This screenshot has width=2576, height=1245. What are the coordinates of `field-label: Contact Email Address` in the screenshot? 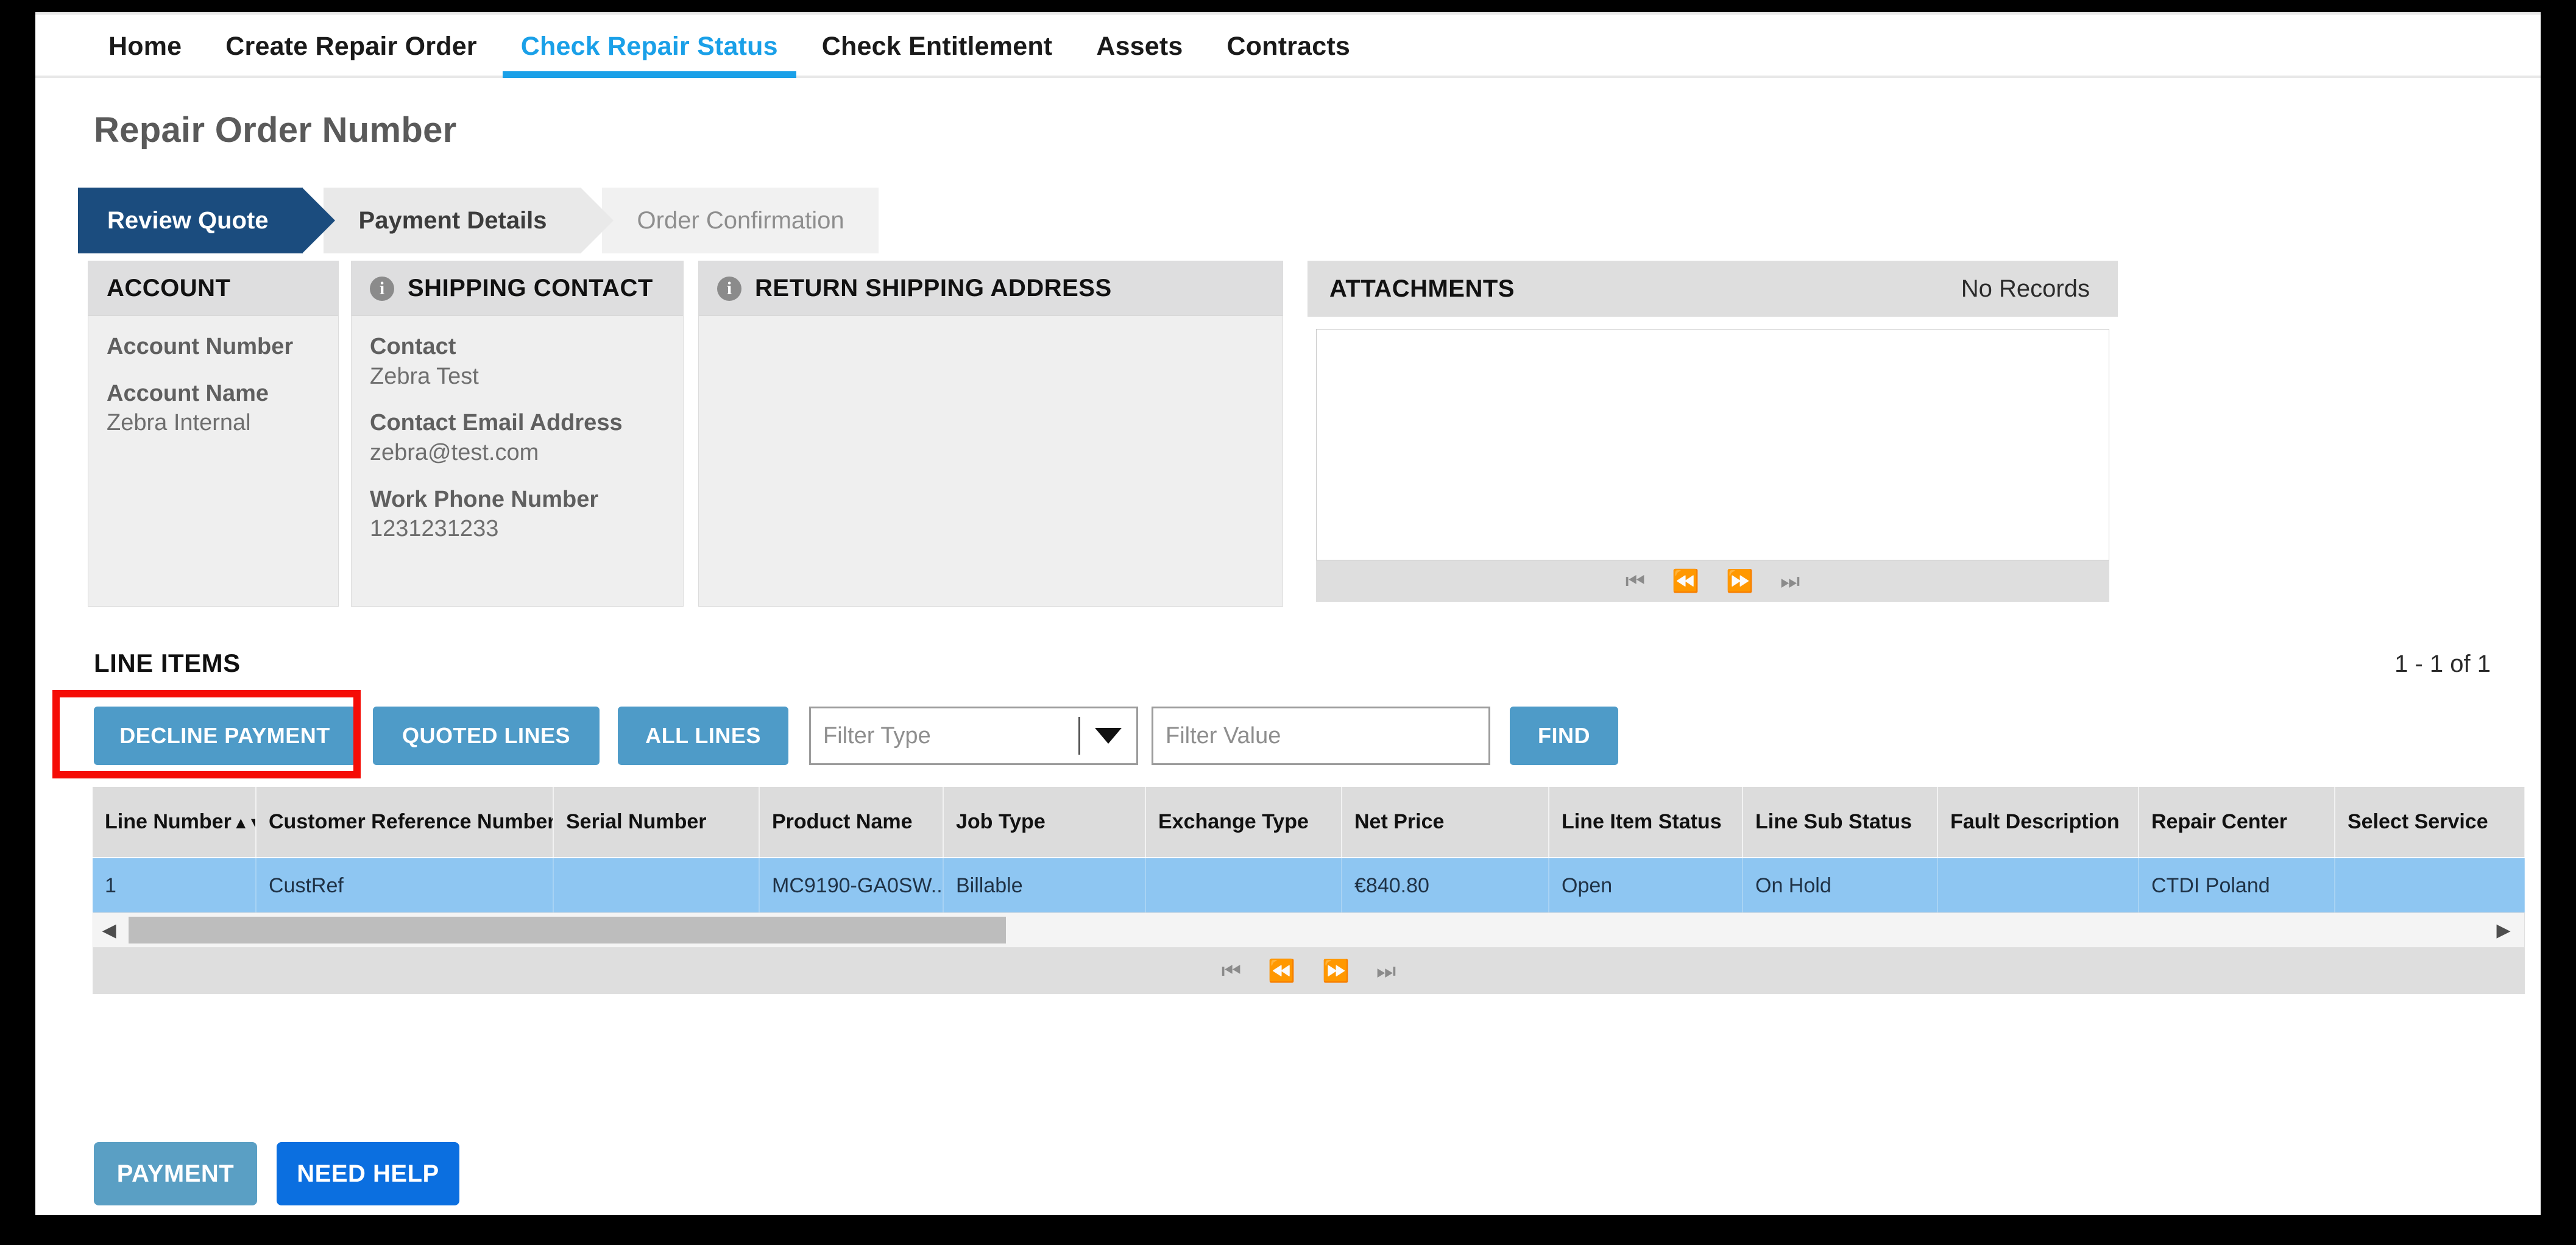 It's located at (496, 423).